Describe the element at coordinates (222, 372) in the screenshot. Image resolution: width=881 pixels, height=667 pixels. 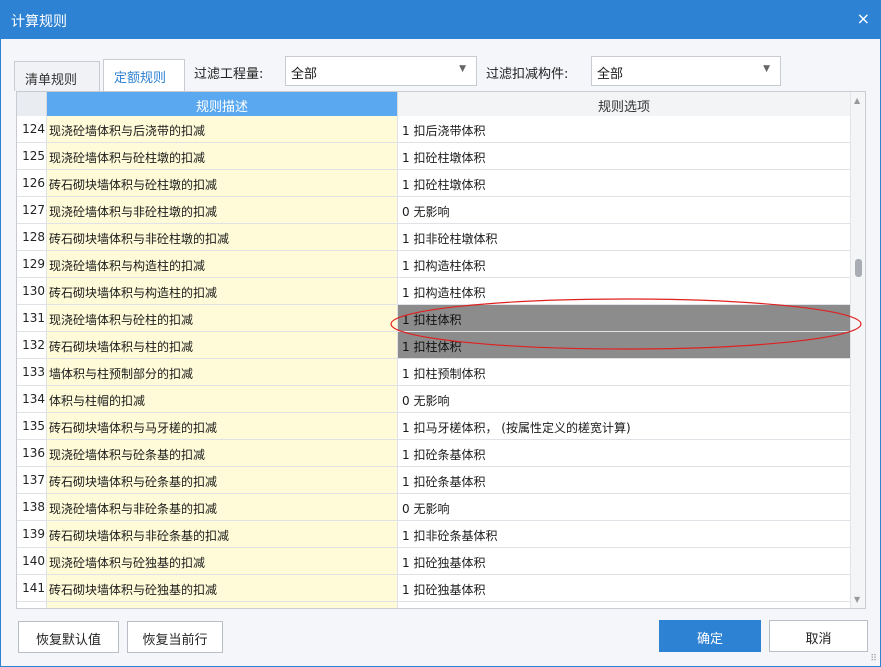
I see `rule-description-cell: 墙体积与柱预制部分的扣减` at that location.